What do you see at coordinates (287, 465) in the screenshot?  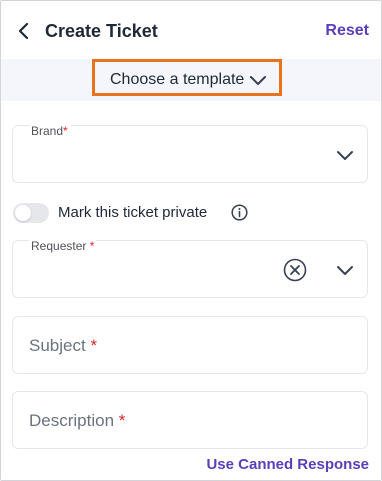 I see `use-canned-response-link: Use Canned Response` at bounding box center [287, 465].